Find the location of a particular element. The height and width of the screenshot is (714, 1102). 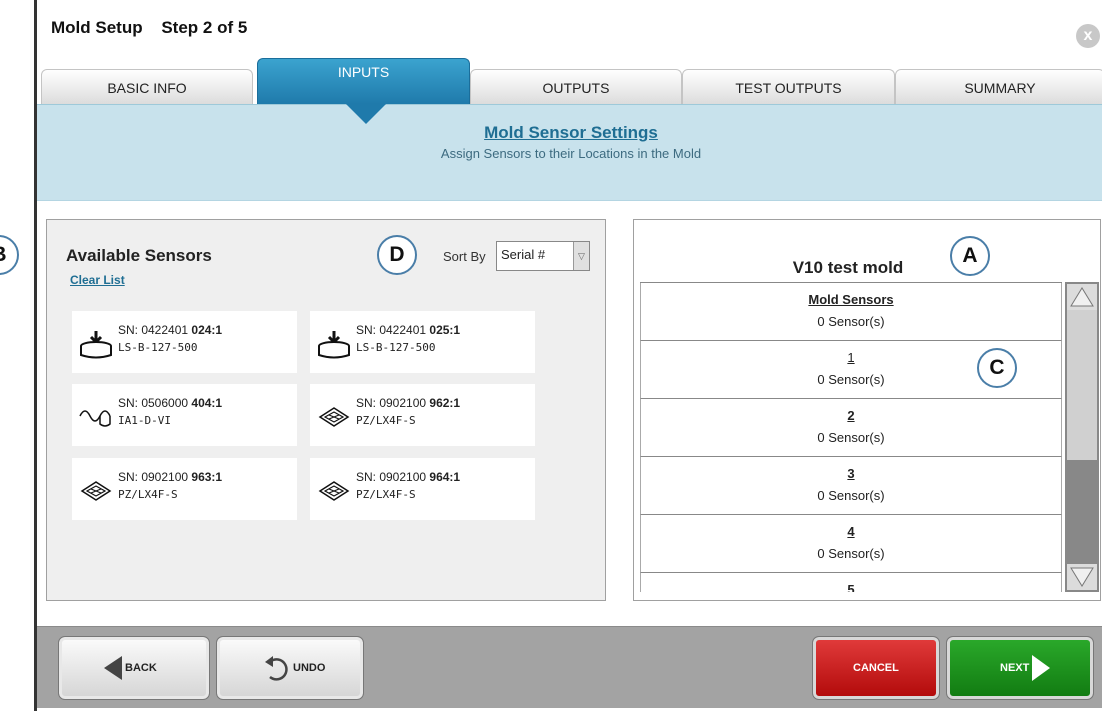

undo-button: UNDO is located at coordinates (290, 668).